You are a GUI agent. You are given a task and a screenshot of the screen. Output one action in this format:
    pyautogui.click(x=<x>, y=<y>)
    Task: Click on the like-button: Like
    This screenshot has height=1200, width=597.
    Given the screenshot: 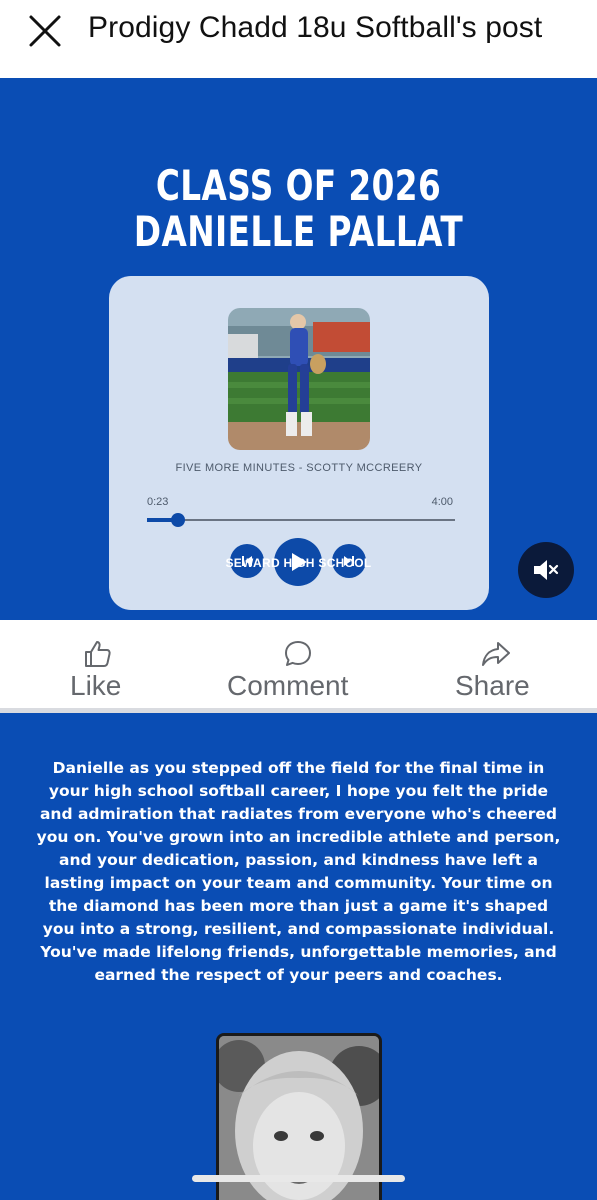 What is the action you would take?
    pyautogui.click(x=101, y=663)
    